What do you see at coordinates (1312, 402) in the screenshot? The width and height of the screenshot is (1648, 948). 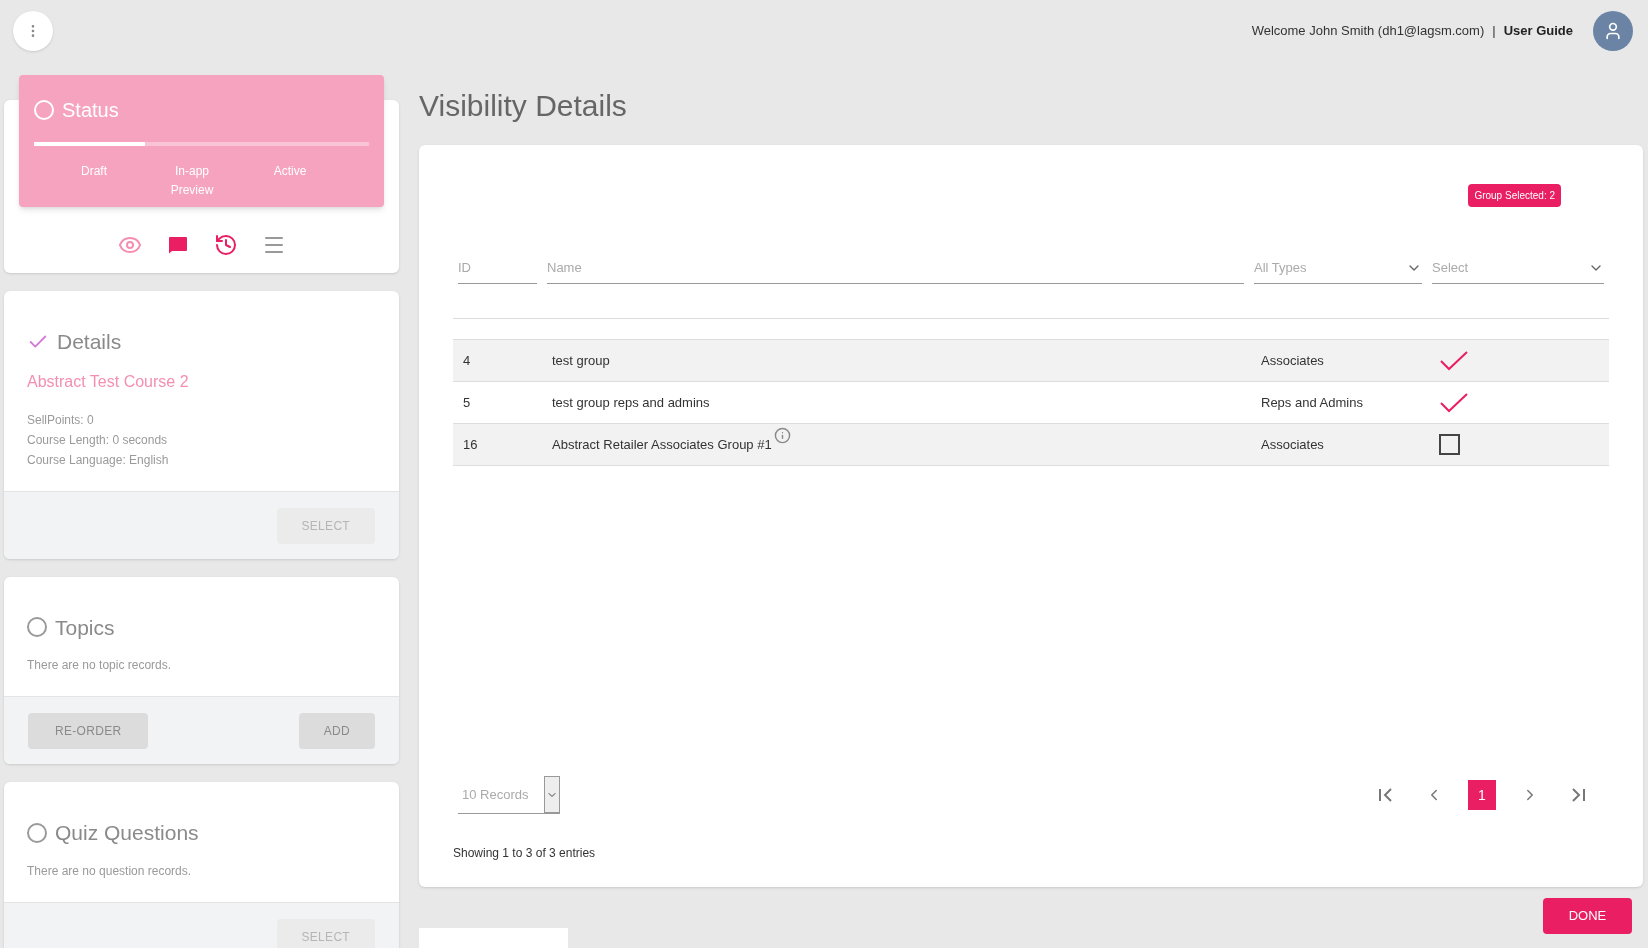 I see `table-cell: Reps and Admins` at bounding box center [1312, 402].